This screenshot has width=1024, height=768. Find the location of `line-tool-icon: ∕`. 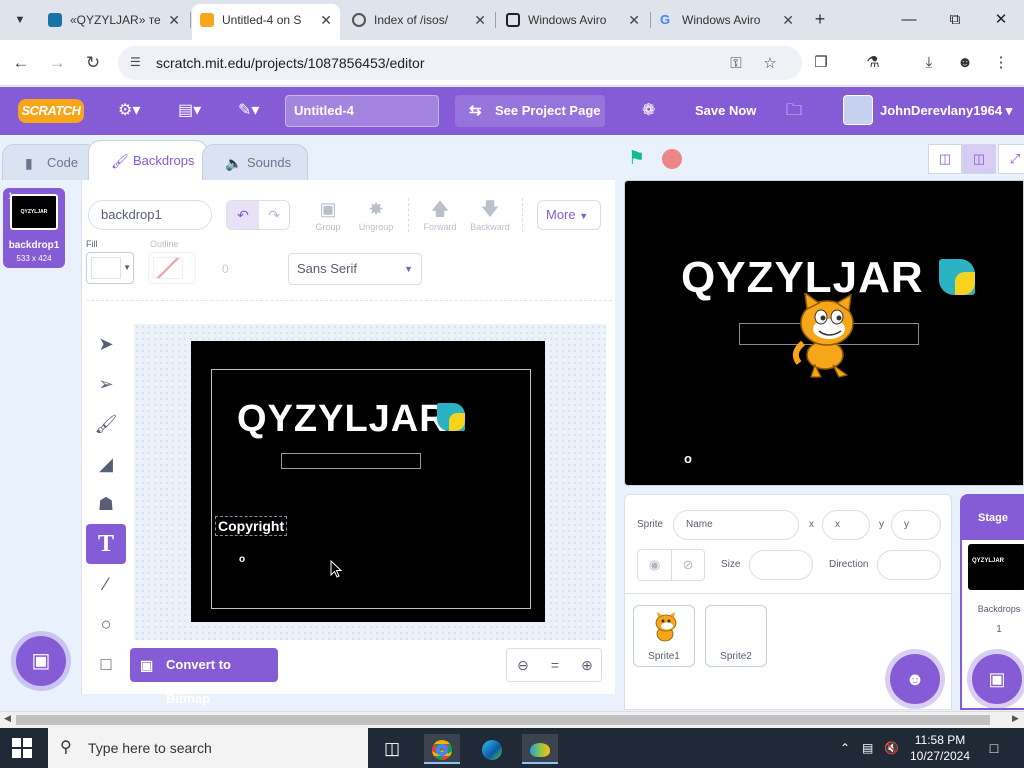

line-tool-icon: ∕ is located at coordinates (106, 584).